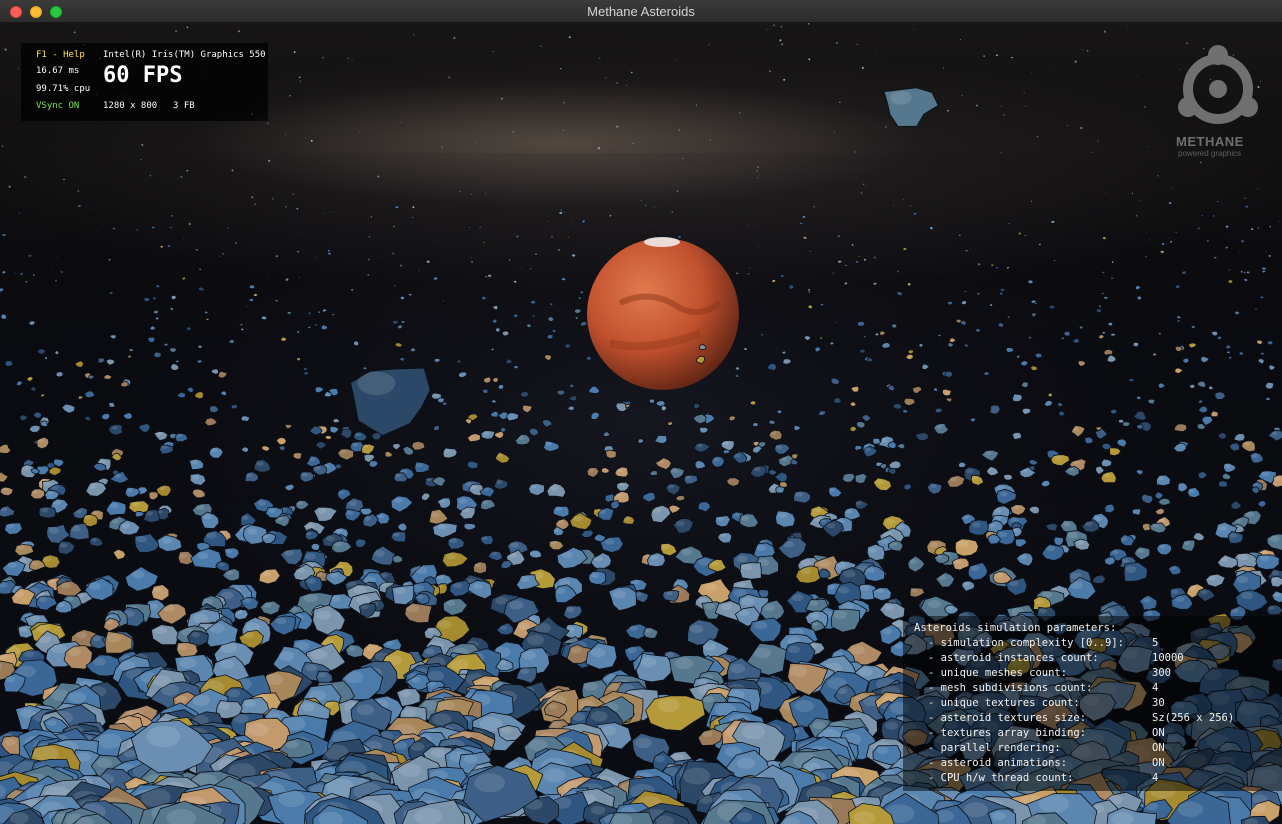 This screenshot has width=1282, height=824. Describe the element at coordinates (1155, 643) in the screenshot. I see `param-value: 5` at that location.